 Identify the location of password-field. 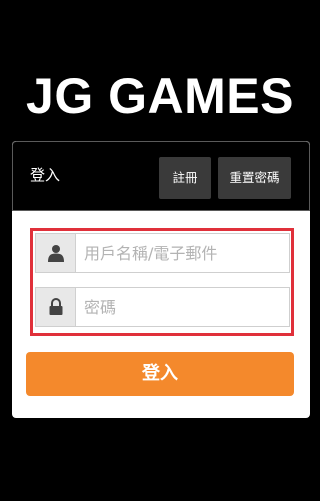
(162, 307).